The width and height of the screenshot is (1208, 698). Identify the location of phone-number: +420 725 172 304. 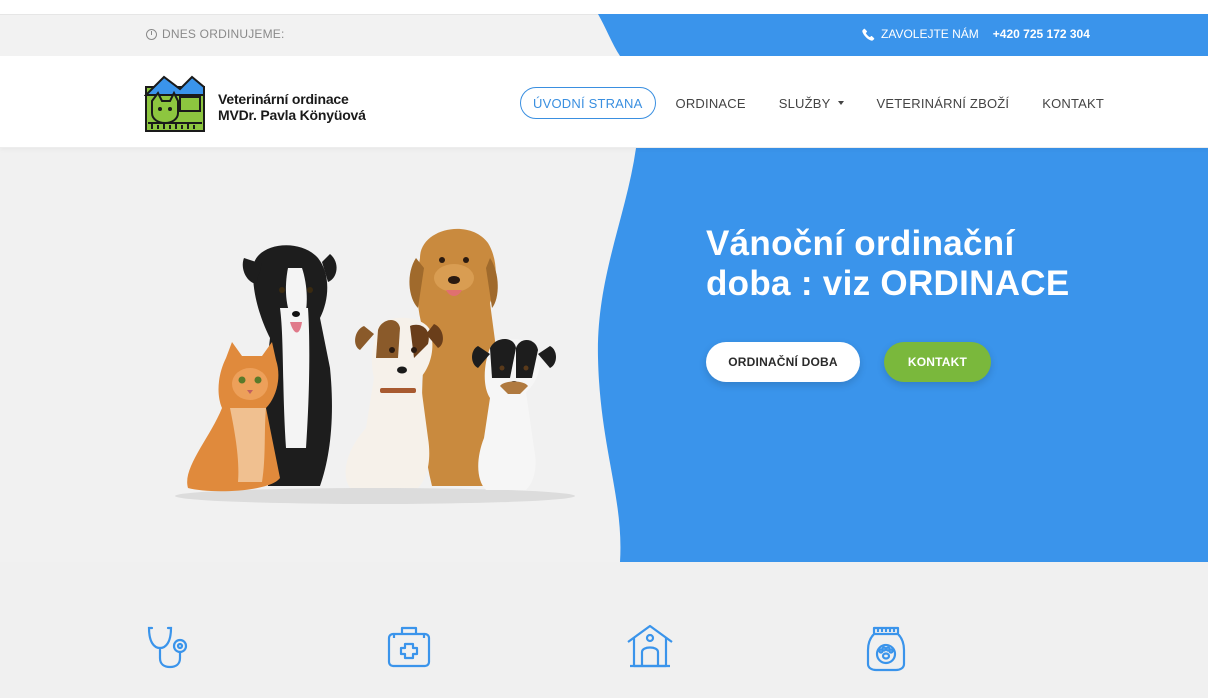
(1041, 34).